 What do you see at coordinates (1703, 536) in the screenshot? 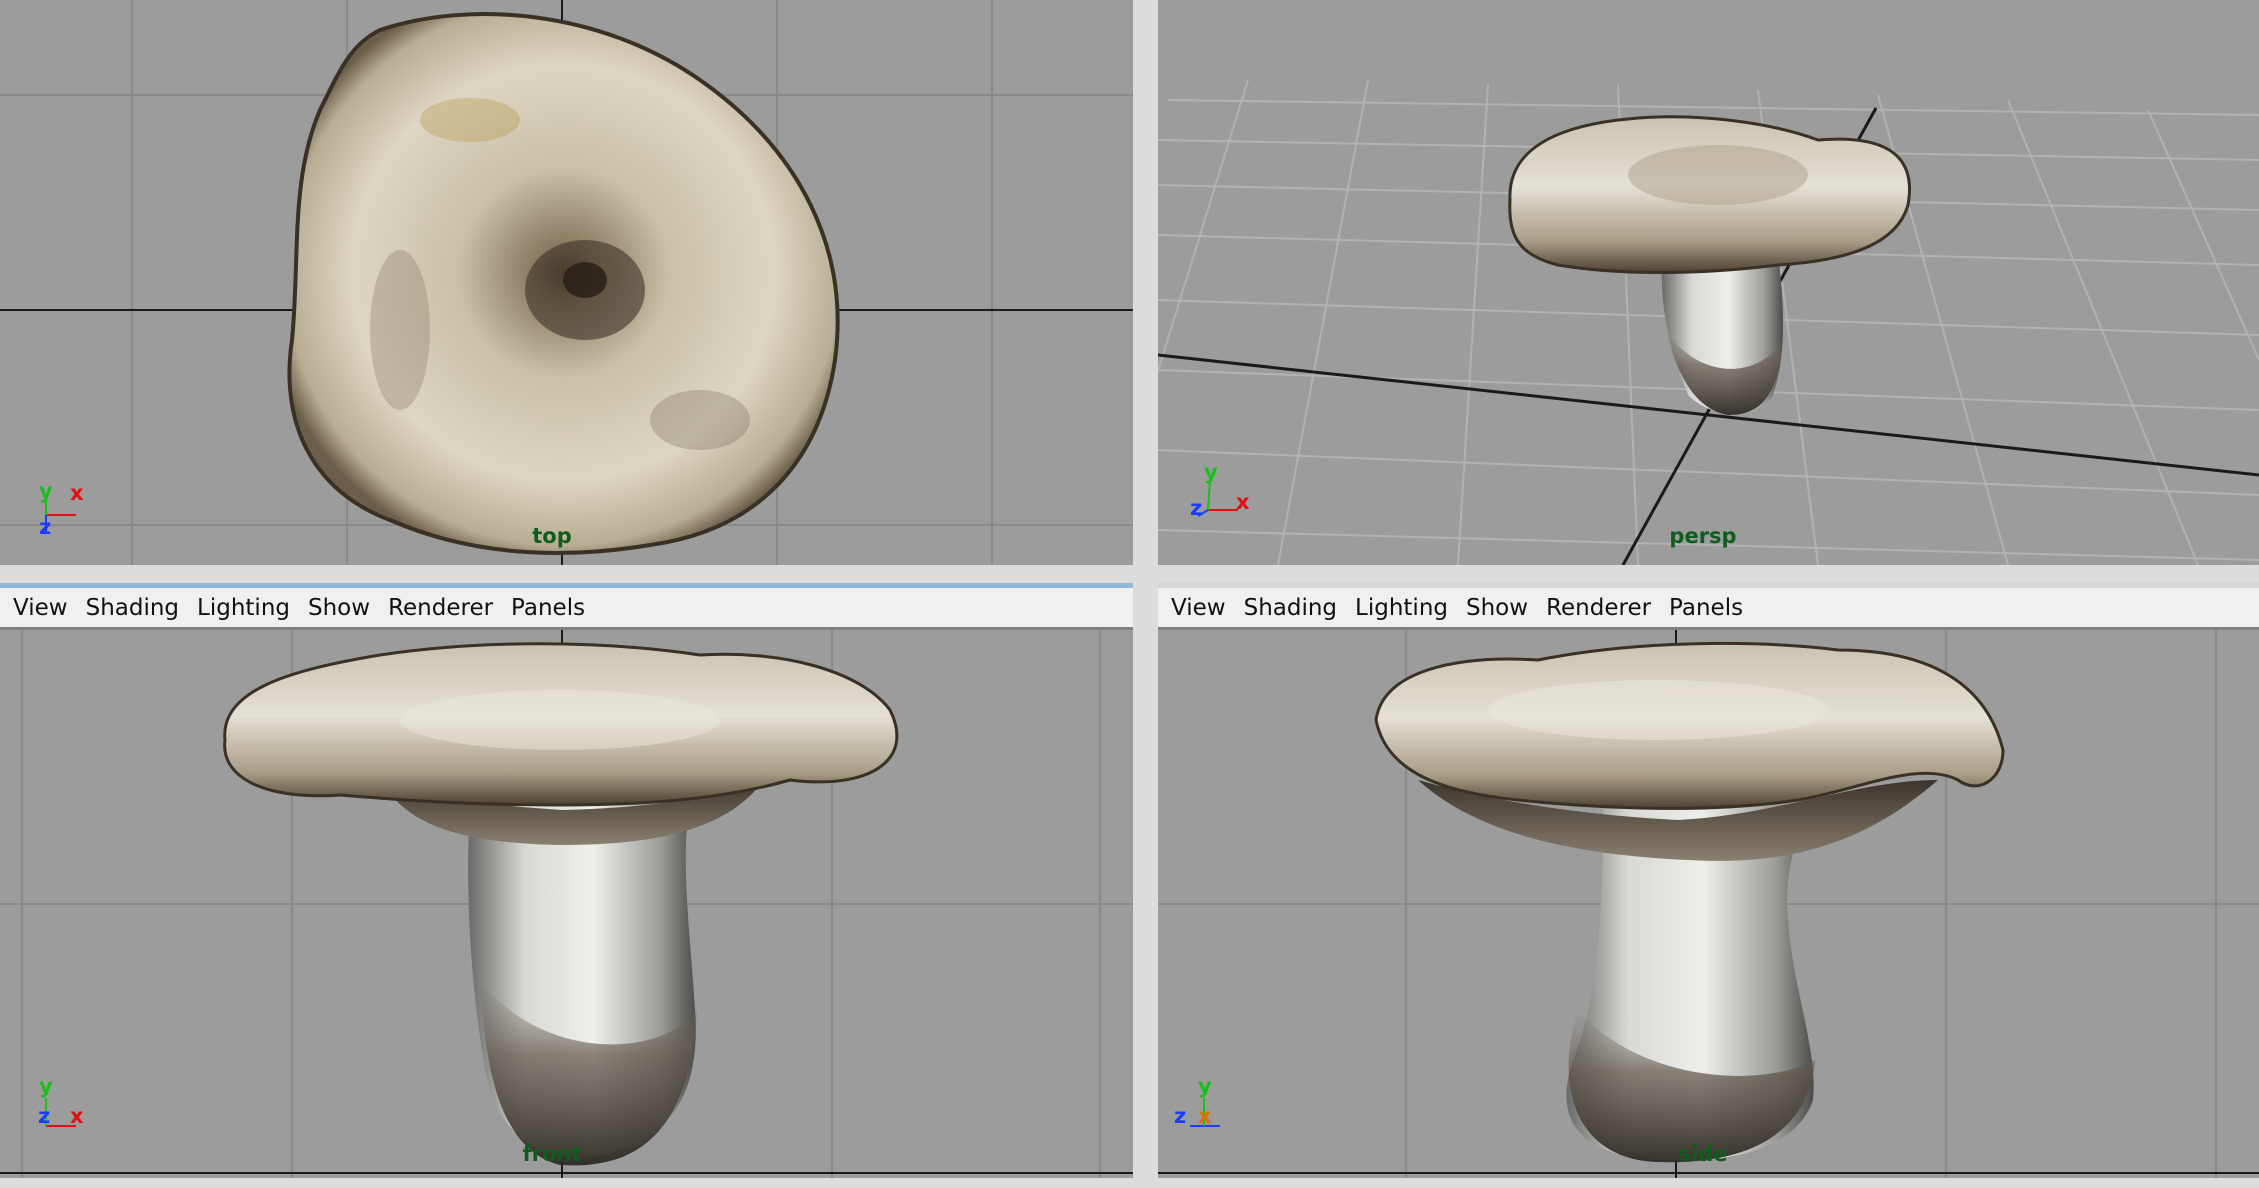
I see `camera-label-persp: persp` at bounding box center [1703, 536].